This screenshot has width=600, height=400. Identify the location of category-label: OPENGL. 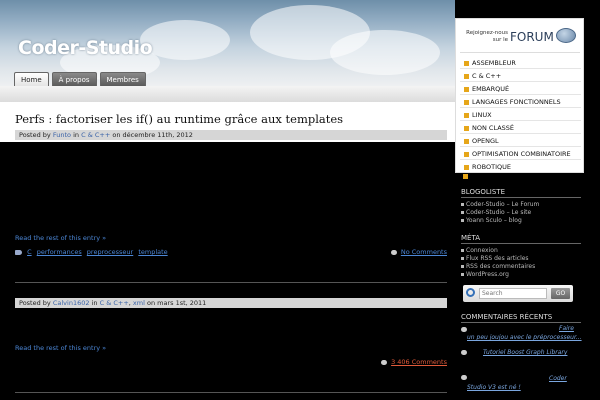
(485, 141).